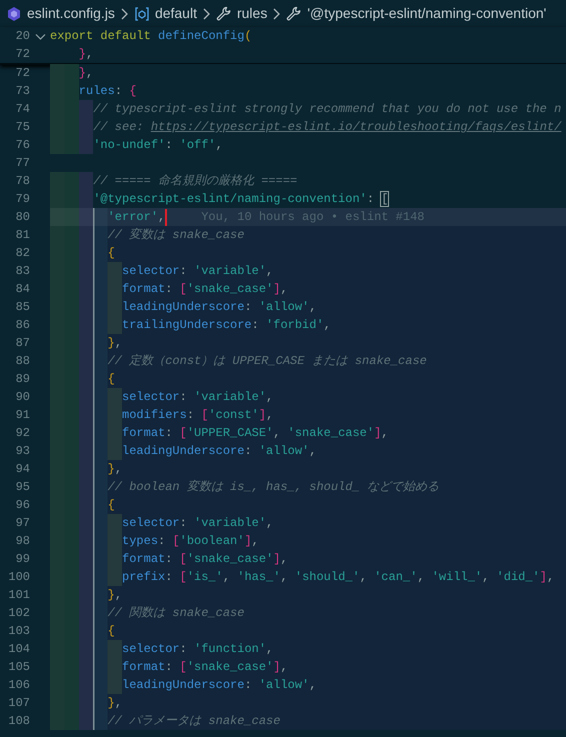 This screenshot has width=566, height=737. What do you see at coordinates (22, 505) in the screenshot?
I see `line-number: 96` at bounding box center [22, 505].